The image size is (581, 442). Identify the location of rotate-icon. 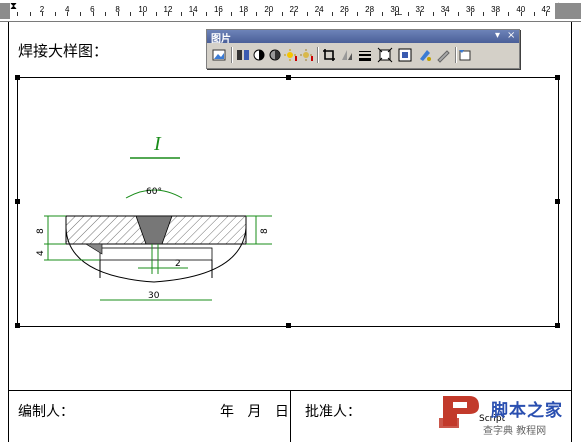
(347, 55).